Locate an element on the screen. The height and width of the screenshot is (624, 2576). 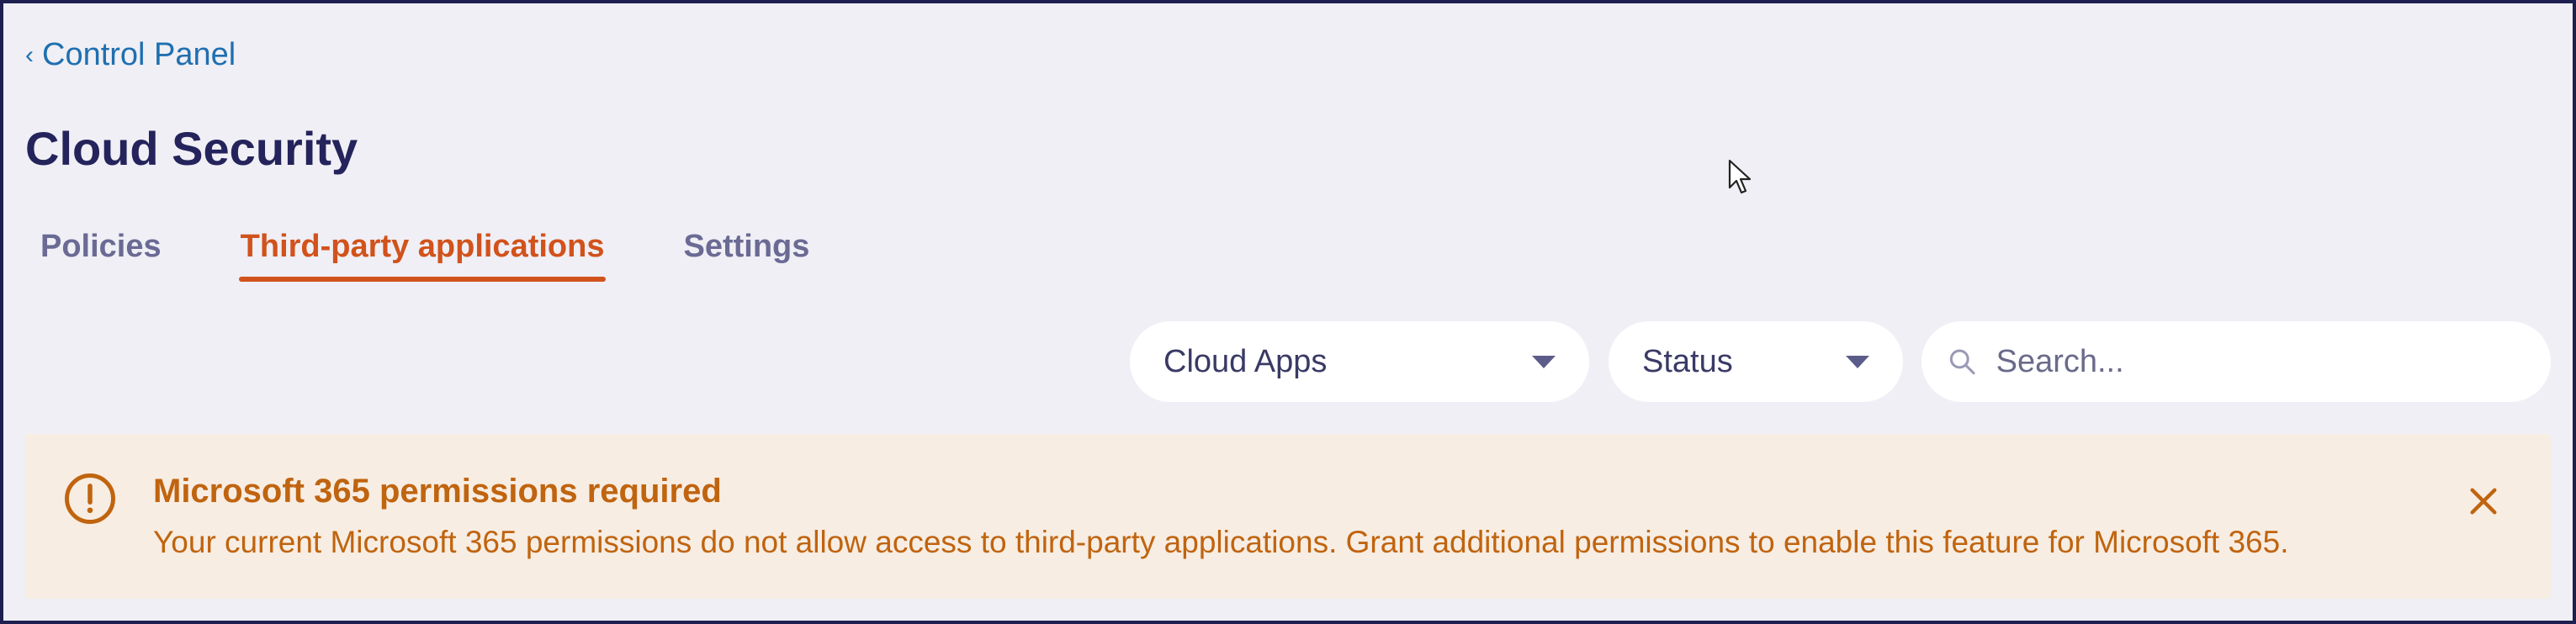
status-value: Status is located at coordinates (1687, 361).